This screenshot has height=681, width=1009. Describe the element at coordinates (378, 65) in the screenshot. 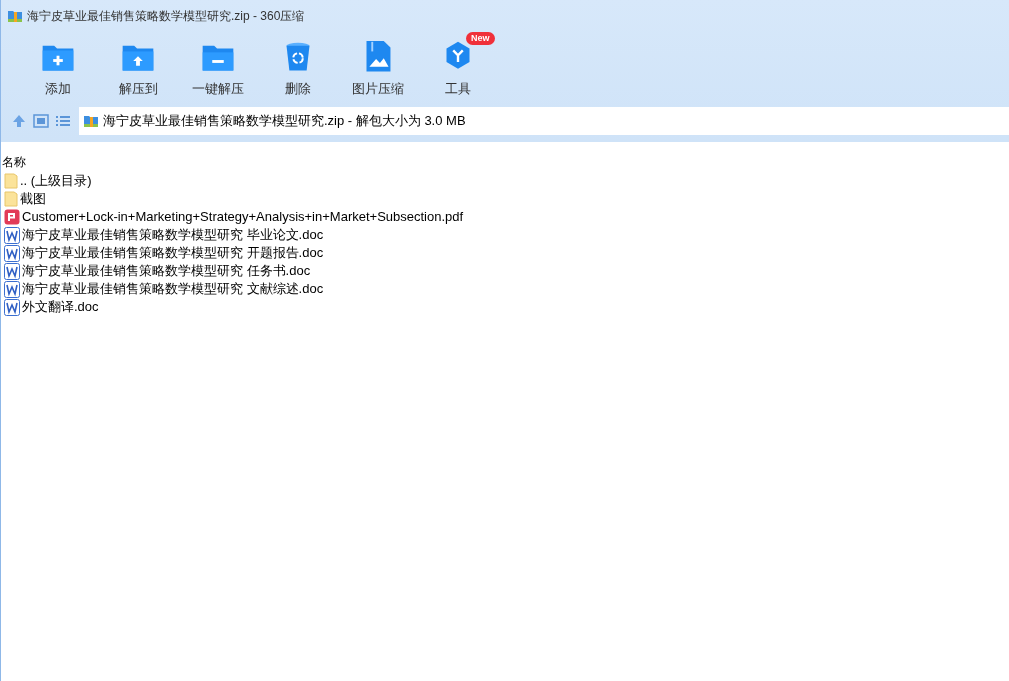

I see `toolbar-button: 图片压缩` at that location.